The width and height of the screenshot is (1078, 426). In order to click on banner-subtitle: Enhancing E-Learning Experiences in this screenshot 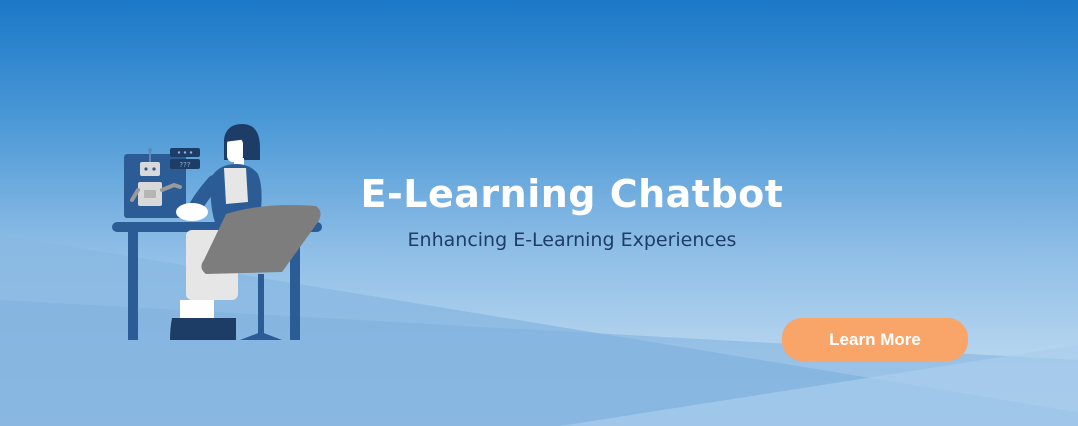, I will do `click(572, 240)`.